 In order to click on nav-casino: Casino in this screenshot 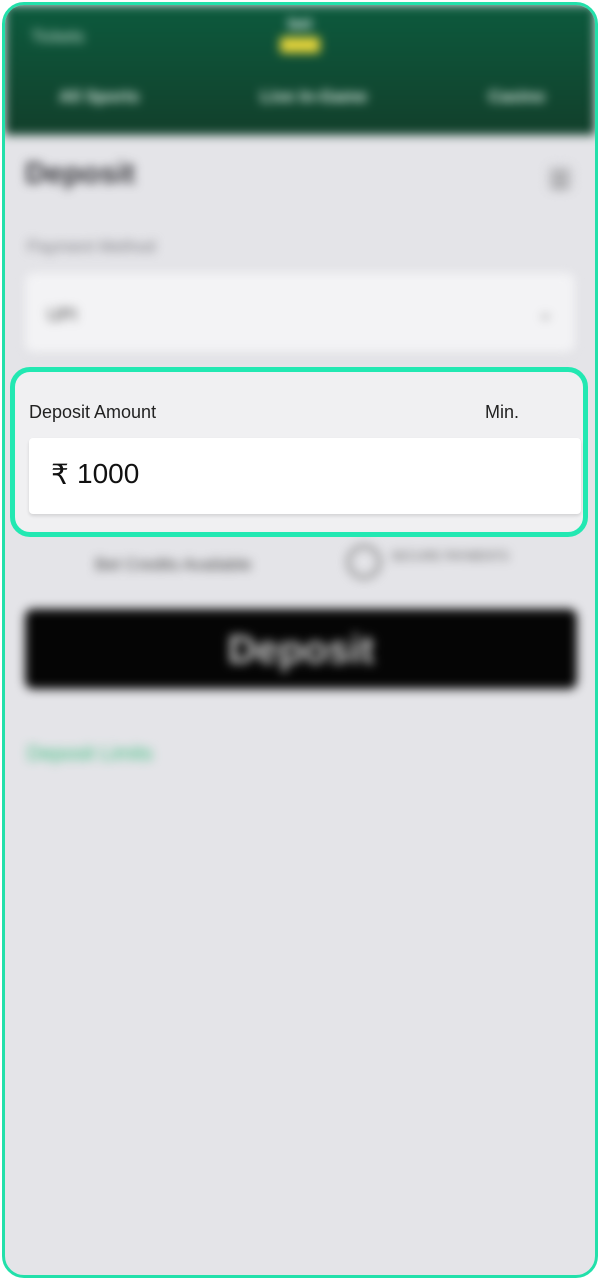, I will do `click(516, 106)`.